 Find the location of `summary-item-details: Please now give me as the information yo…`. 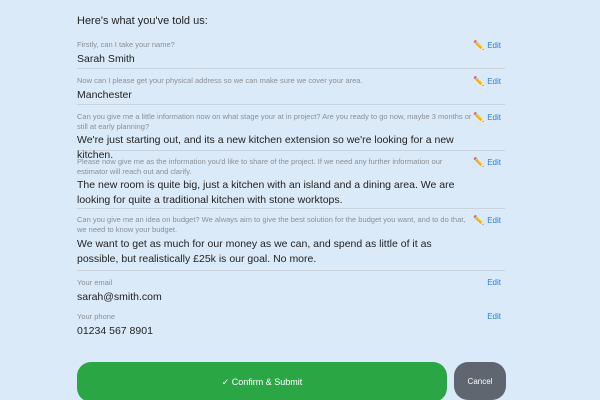

summary-item-details: Please now give me as the information yo… is located at coordinates (291, 183).